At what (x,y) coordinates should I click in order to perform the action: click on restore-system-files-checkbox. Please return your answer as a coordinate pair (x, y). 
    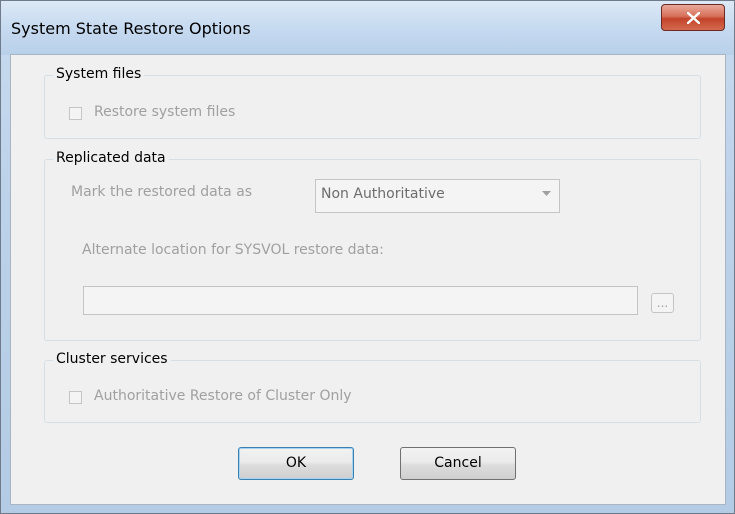
    Looking at the image, I should click on (75, 113).